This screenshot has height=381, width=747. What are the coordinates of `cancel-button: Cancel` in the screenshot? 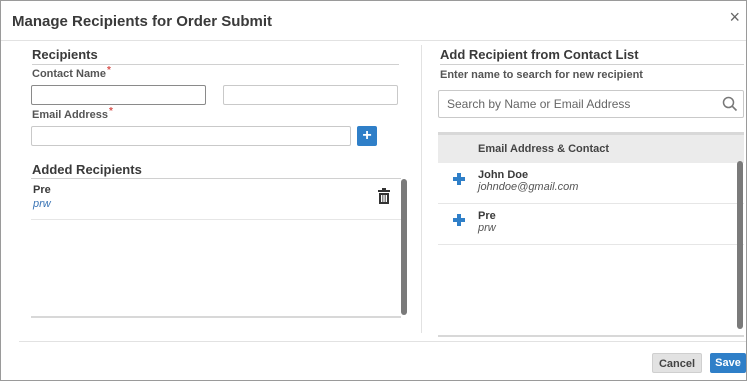 It's located at (677, 363).